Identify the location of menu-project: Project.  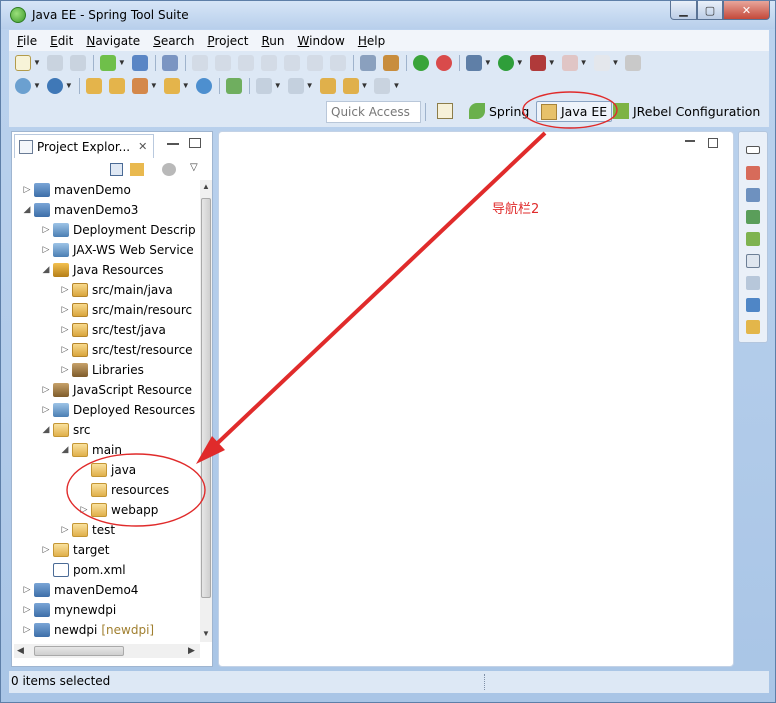
(227, 41).